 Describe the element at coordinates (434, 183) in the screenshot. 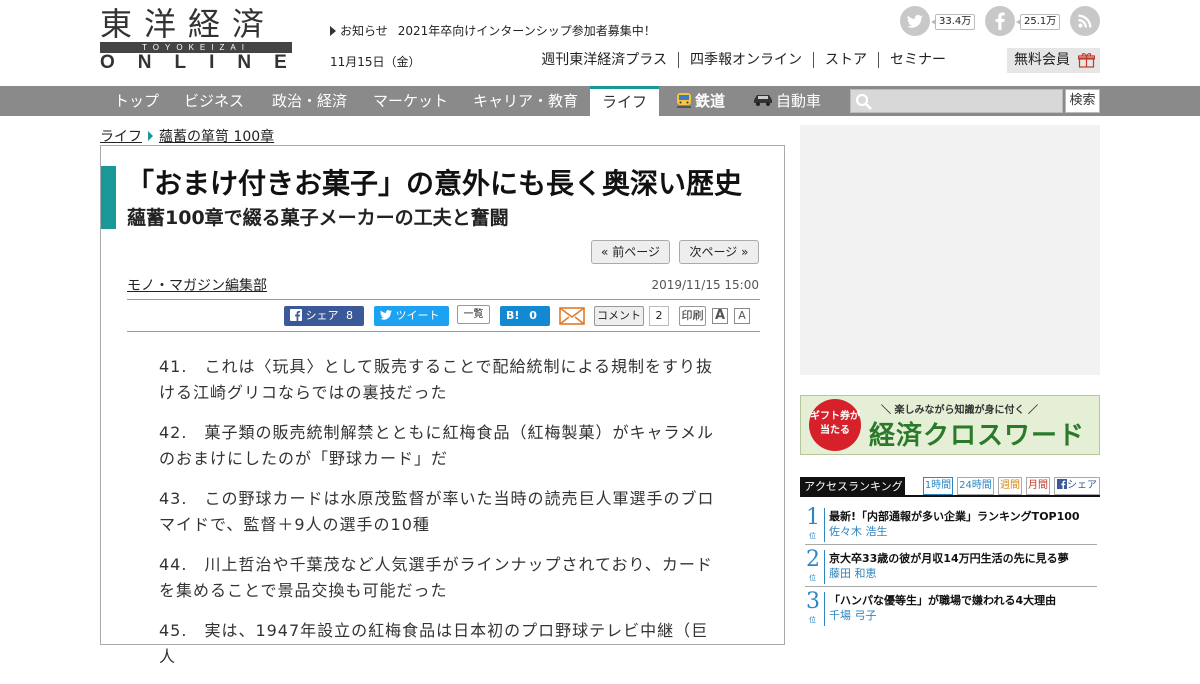

I see `article-title: 「おまけ付きお菓子」の意外にも長く奥深い歴史` at that location.